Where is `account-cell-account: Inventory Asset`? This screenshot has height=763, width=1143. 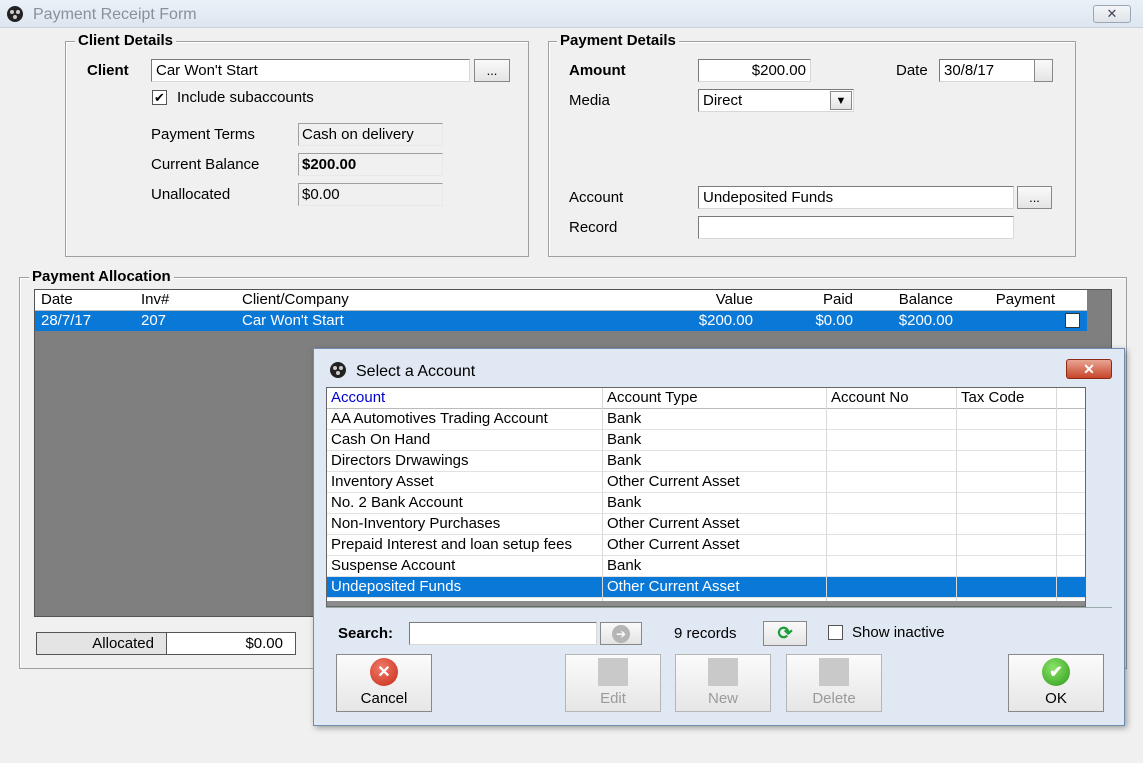 account-cell-account: Inventory Asset is located at coordinates (382, 481).